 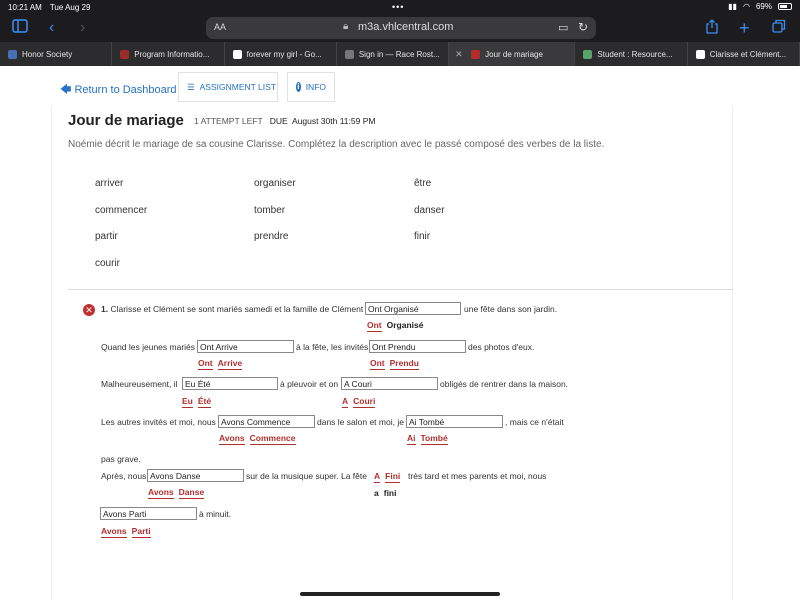 What do you see at coordinates (121, 210) in the screenshot?
I see `word-bank-item: commencer` at bounding box center [121, 210].